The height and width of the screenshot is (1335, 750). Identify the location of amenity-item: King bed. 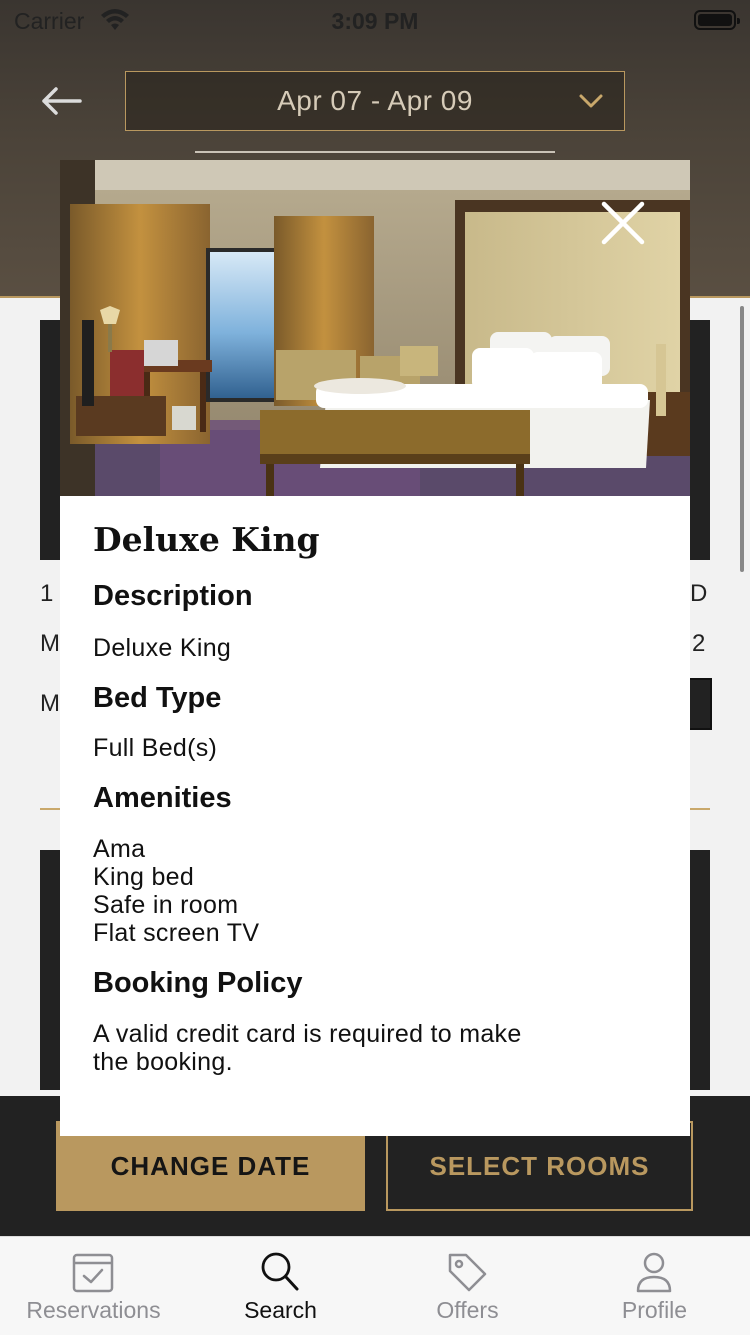
(144, 877).